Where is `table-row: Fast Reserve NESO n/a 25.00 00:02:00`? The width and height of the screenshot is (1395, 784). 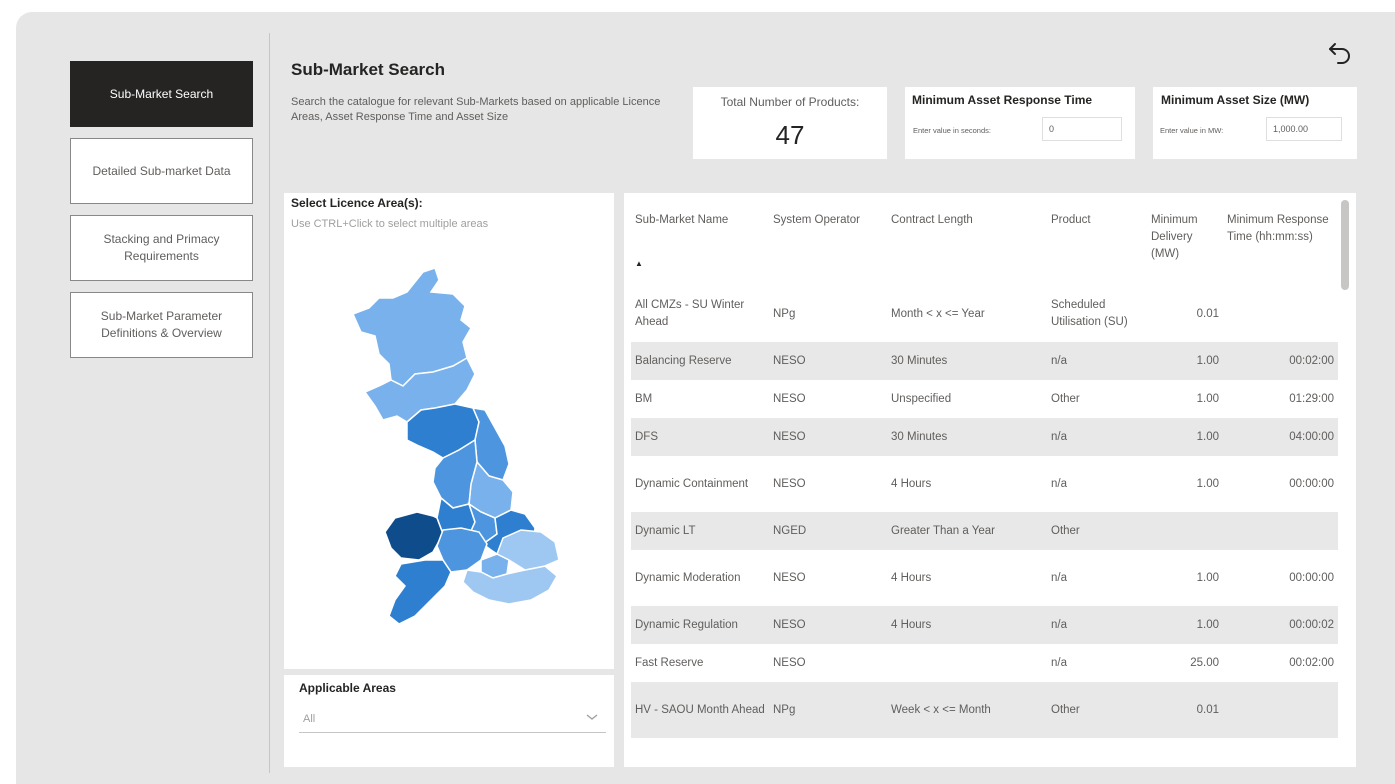
table-row: Fast Reserve NESO n/a 25.00 00:02:00 is located at coordinates (984, 663).